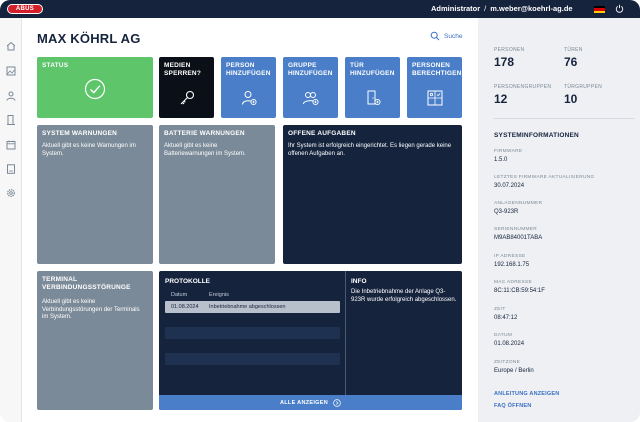 The image size is (640, 422). What do you see at coordinates (503, 335) in the screenshot?
I see `info-label: DATUM` at bounding box center [503, 335].